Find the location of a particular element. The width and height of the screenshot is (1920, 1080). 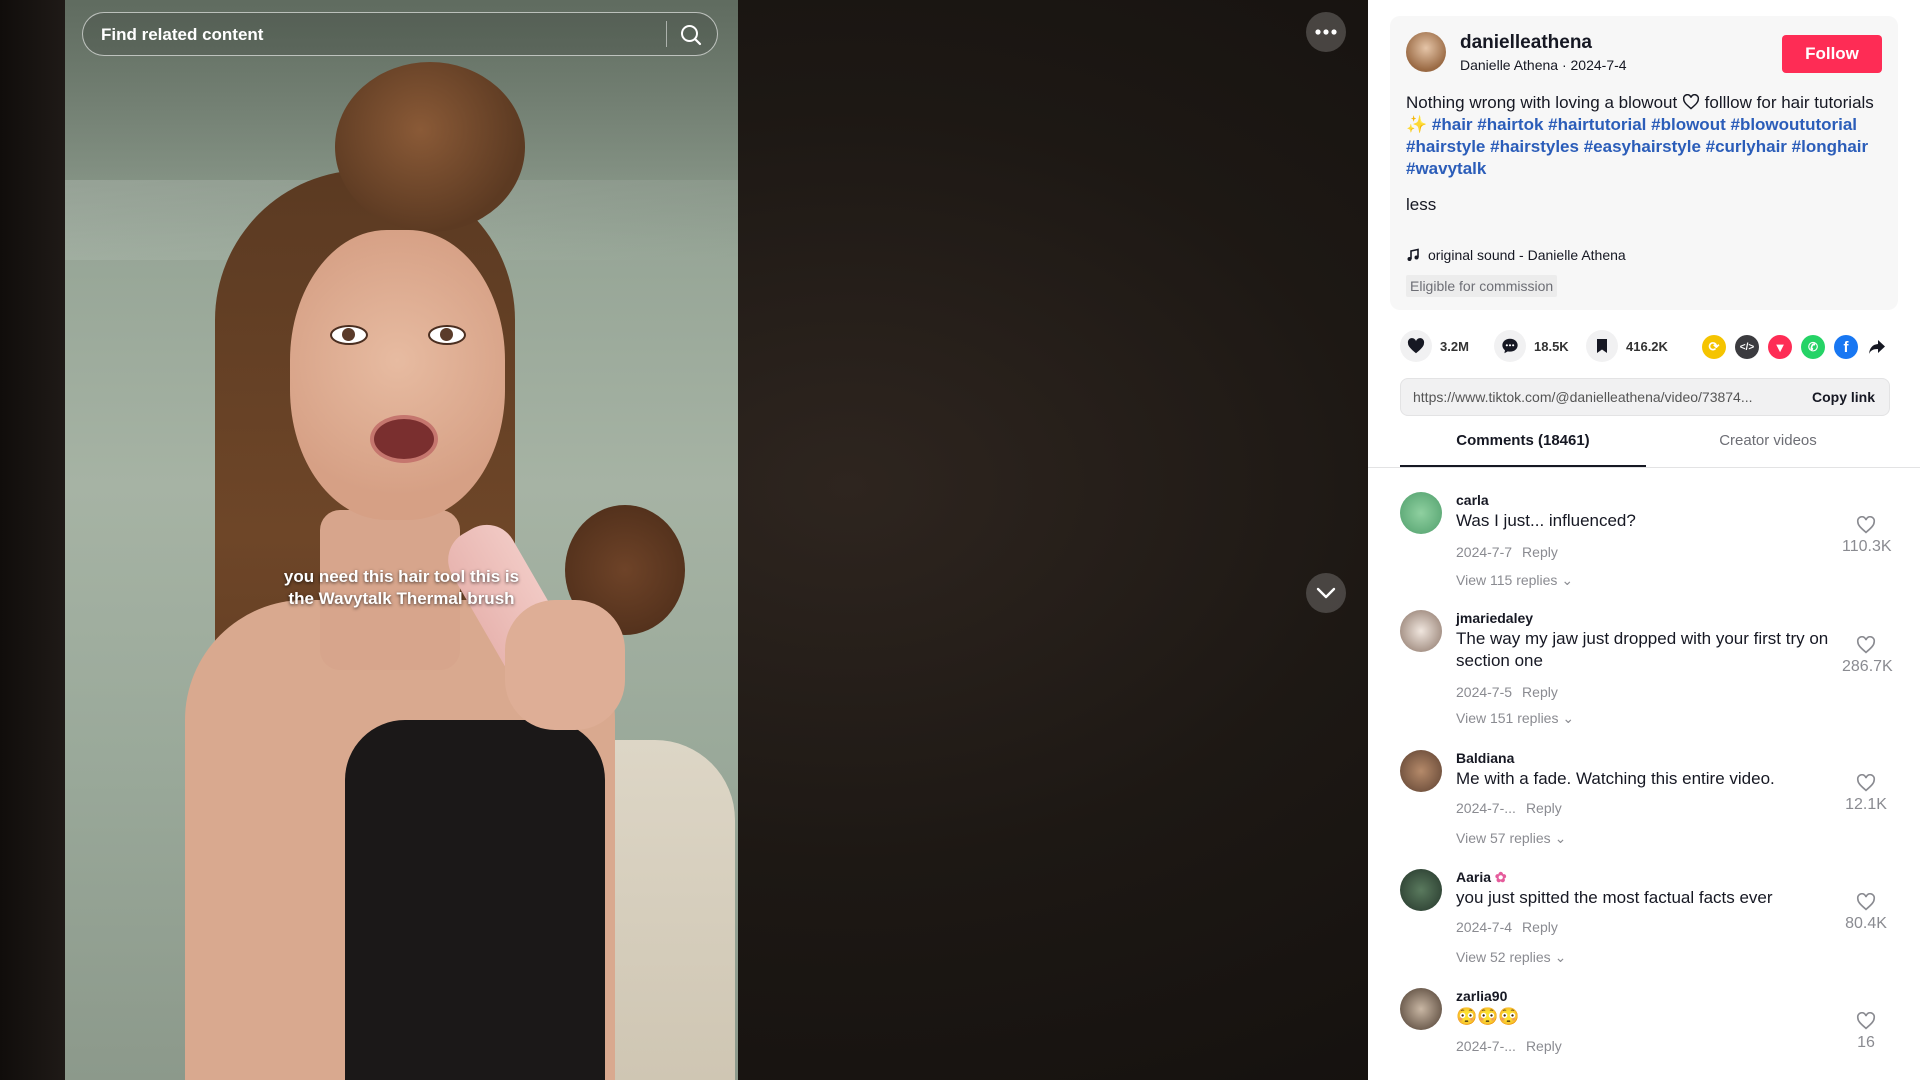

repost-icon: ⟳ is located at coordinates (1714, 347).